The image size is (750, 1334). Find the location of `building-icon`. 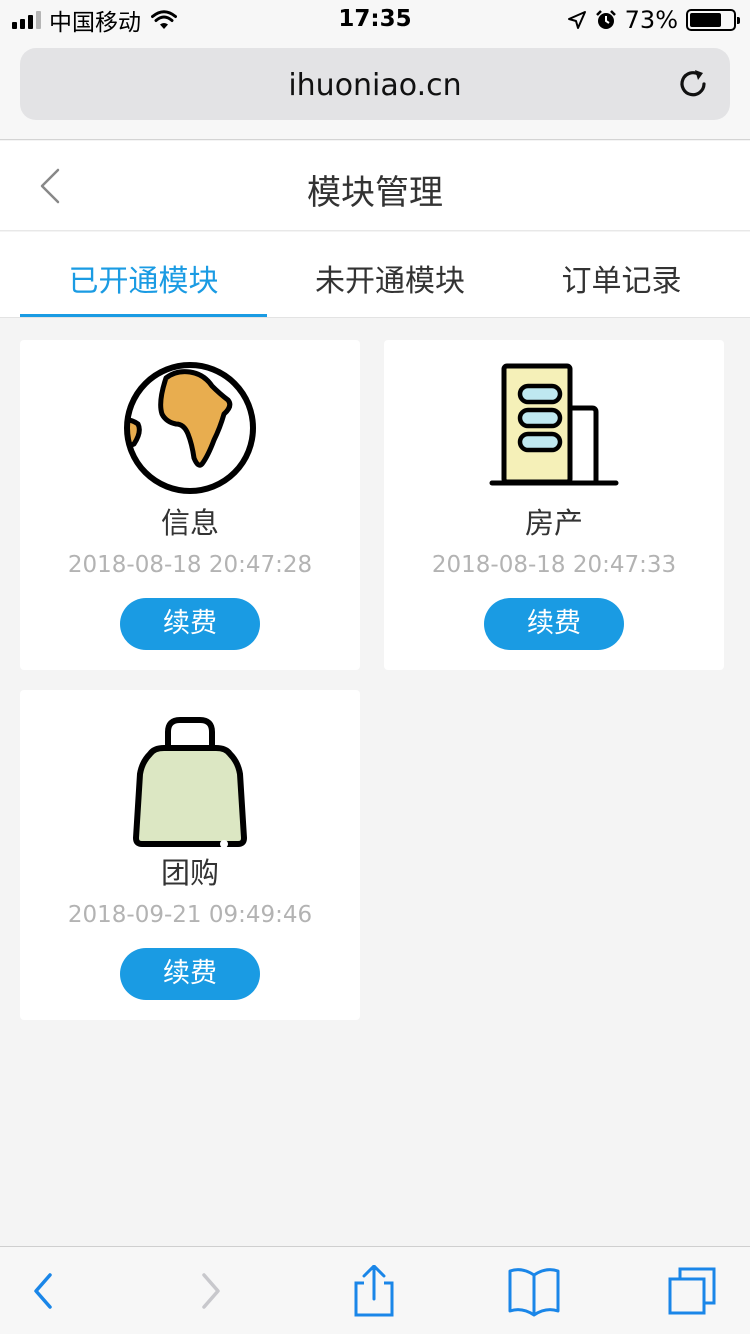

building-icon is located at coordinates (554, 424).